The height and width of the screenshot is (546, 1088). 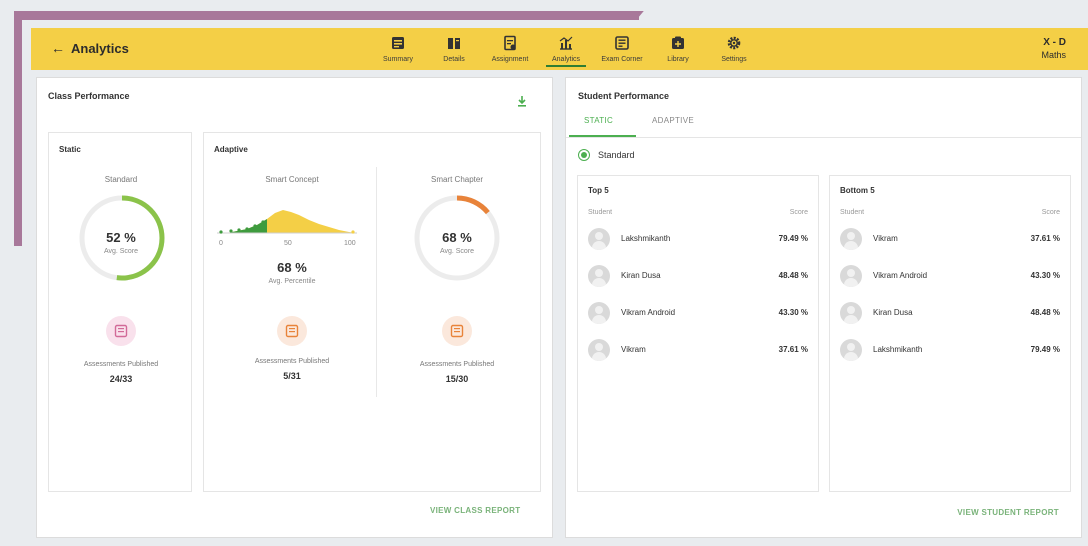 I want to click on tab-static: STATIC, so click(x=598, y=120).